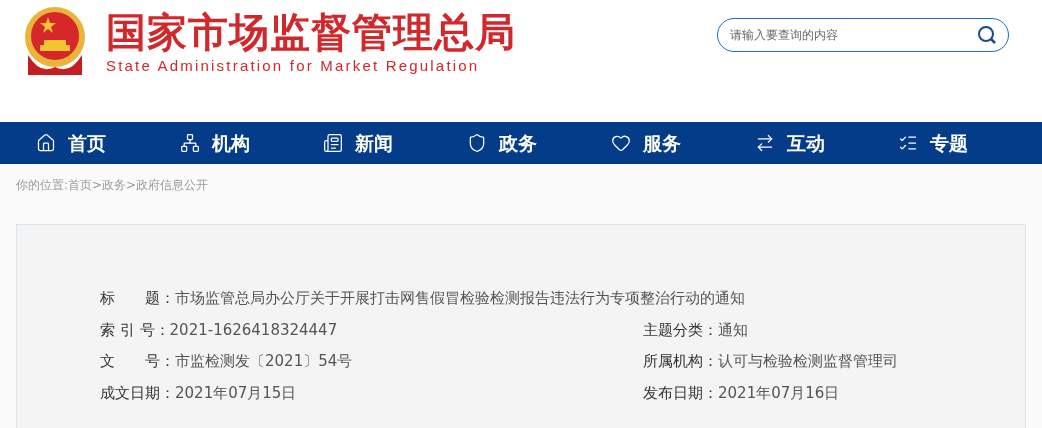  What do you see at coordinates (112, 185) in the screenshot?
I see `breadcrumb: 你的位置:首页>政务>政府信息公开` at bounding box center [112, 185].